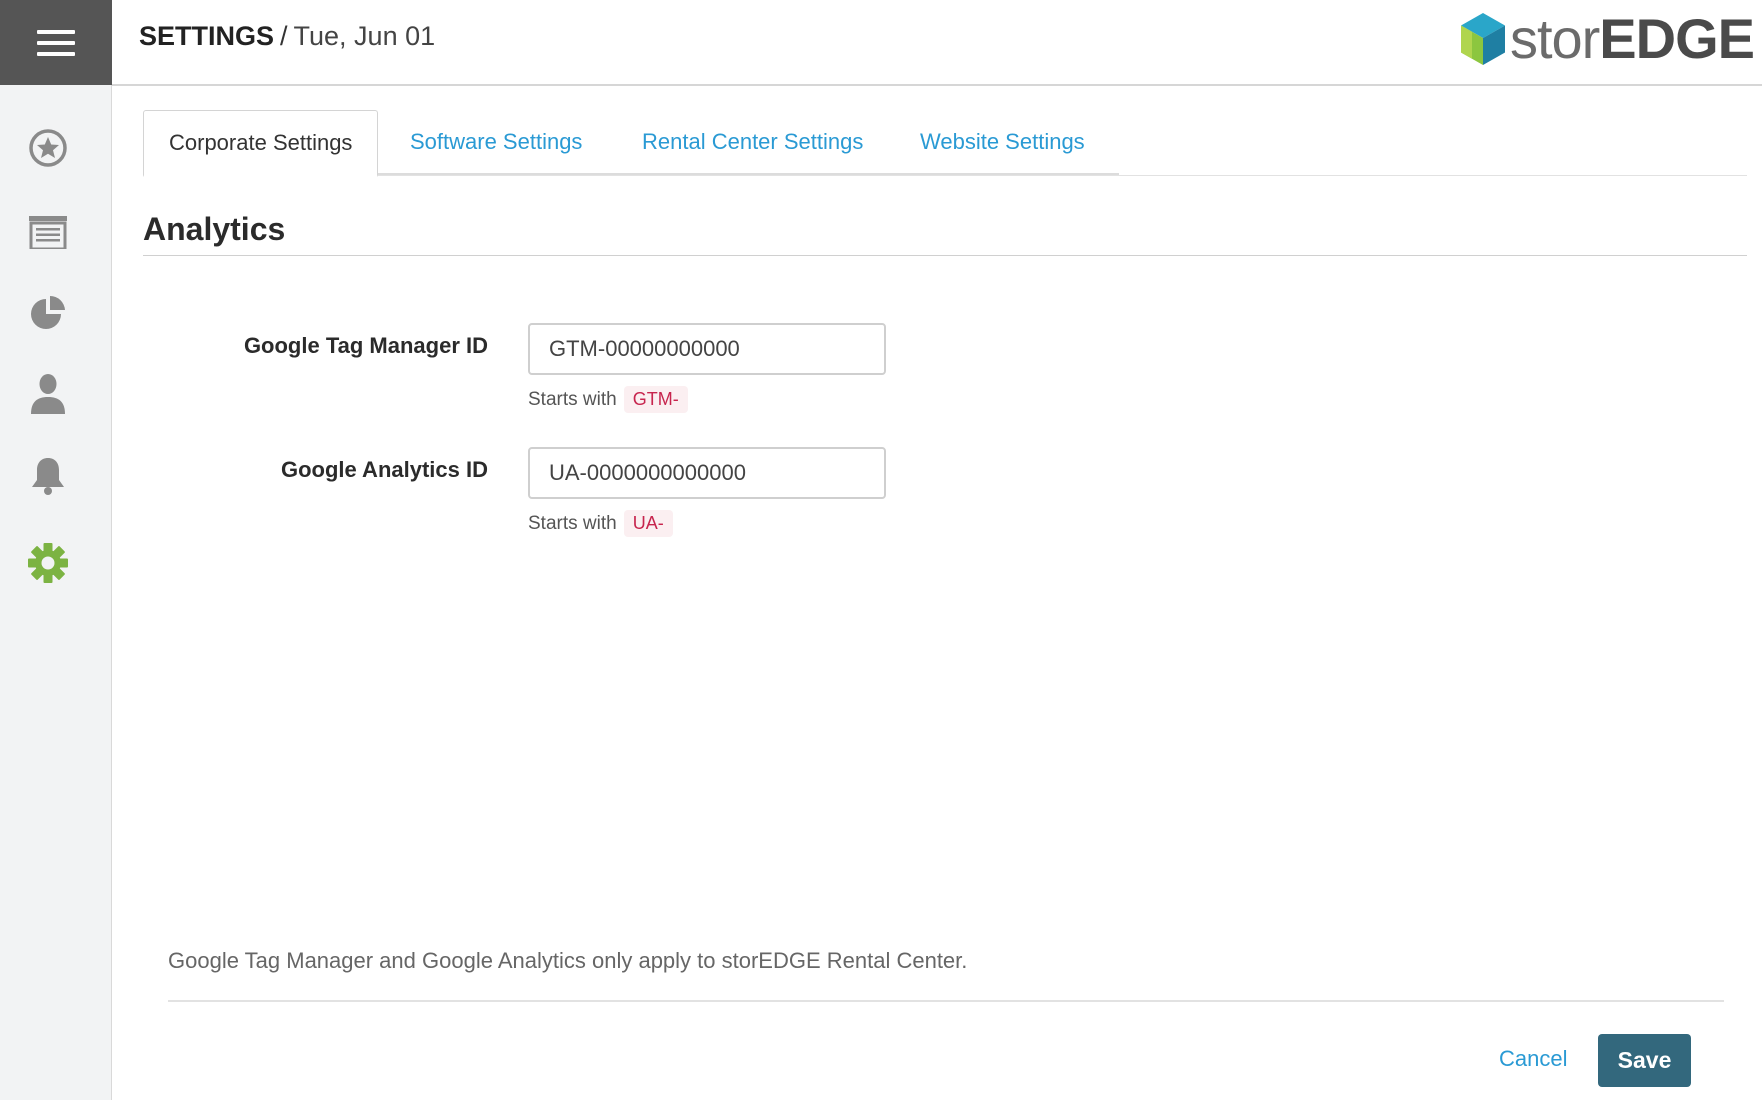 Image resolution: width=1762 pixels, height=1100 pixels. What do you see at coordinates (946, 1001) in the screenshot?
I see `footer-divider` at bounding box center [946, 1001].